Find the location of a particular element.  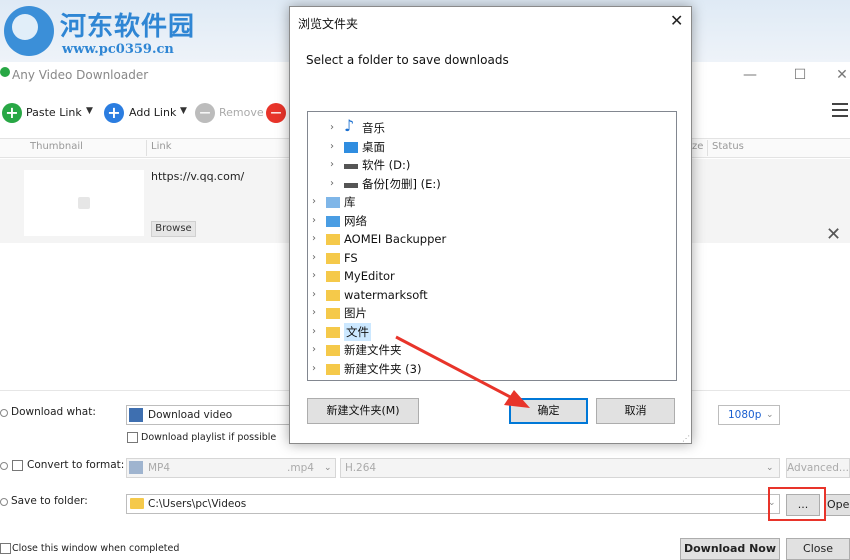

browse-button: Browse is located at coordinates (173, 229).